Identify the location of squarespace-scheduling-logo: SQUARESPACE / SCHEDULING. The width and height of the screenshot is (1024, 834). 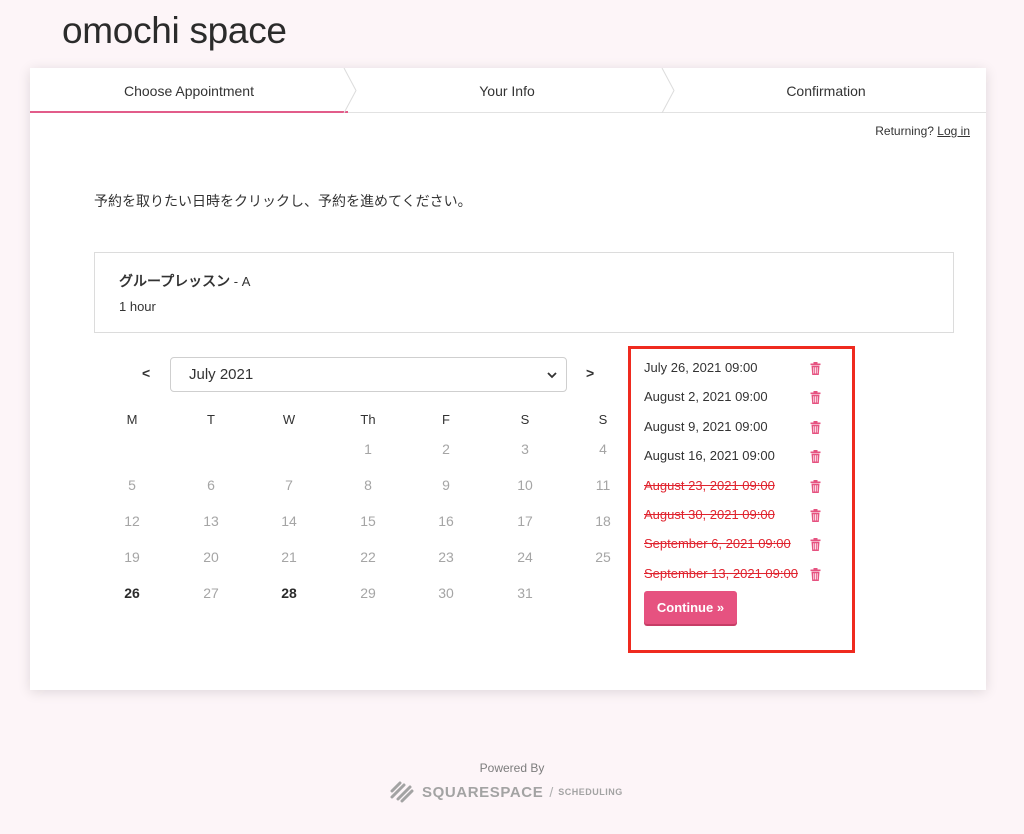
(505, 792).